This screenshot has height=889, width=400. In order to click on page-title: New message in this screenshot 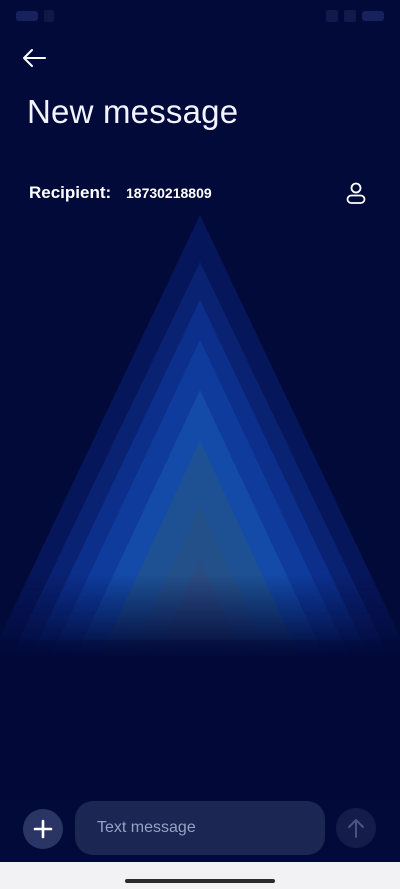, I will do `click(133, 111)`.